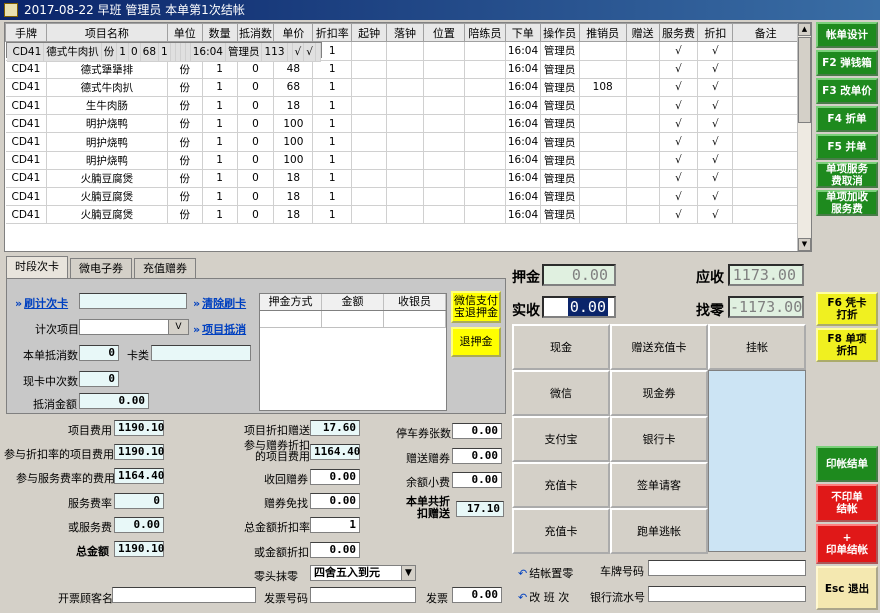 The image size is (880, 613). Describe the element at coordinates (804, 80) in the screenshot. I see `scroll-thumb` at that location.